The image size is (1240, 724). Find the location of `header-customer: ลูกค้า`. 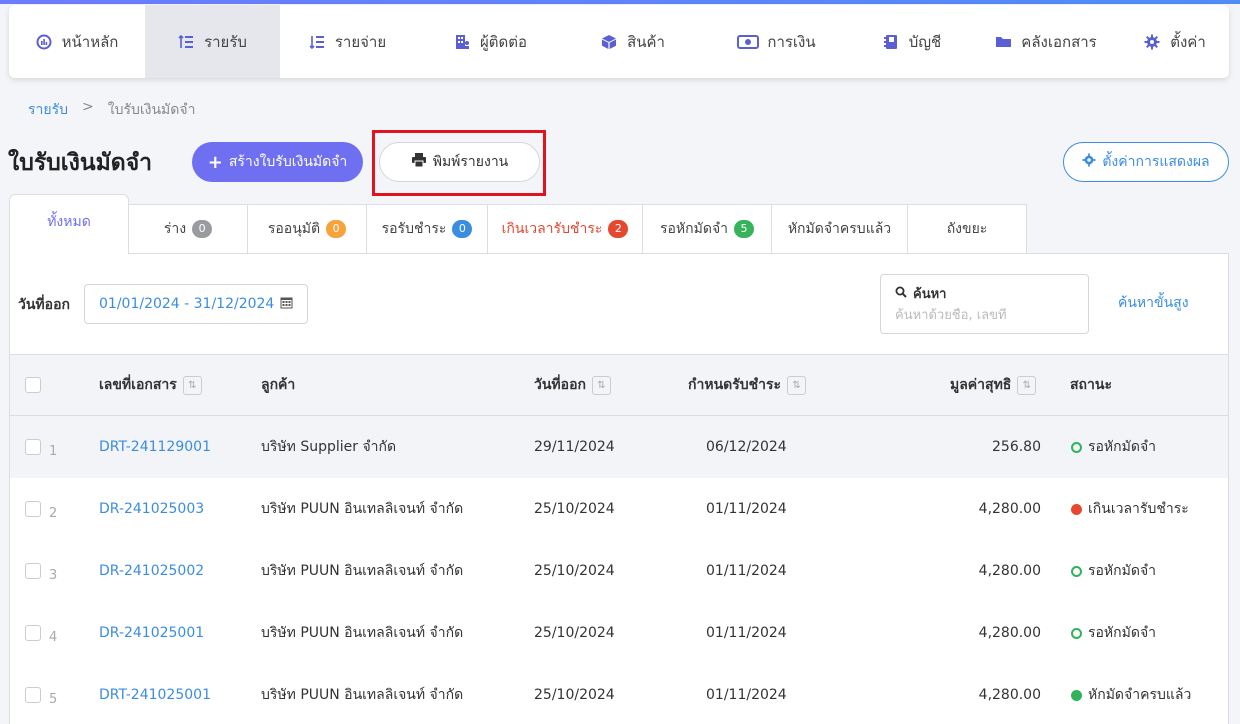

header-customer: ลูกค้า is located at coordinates (278, 385).